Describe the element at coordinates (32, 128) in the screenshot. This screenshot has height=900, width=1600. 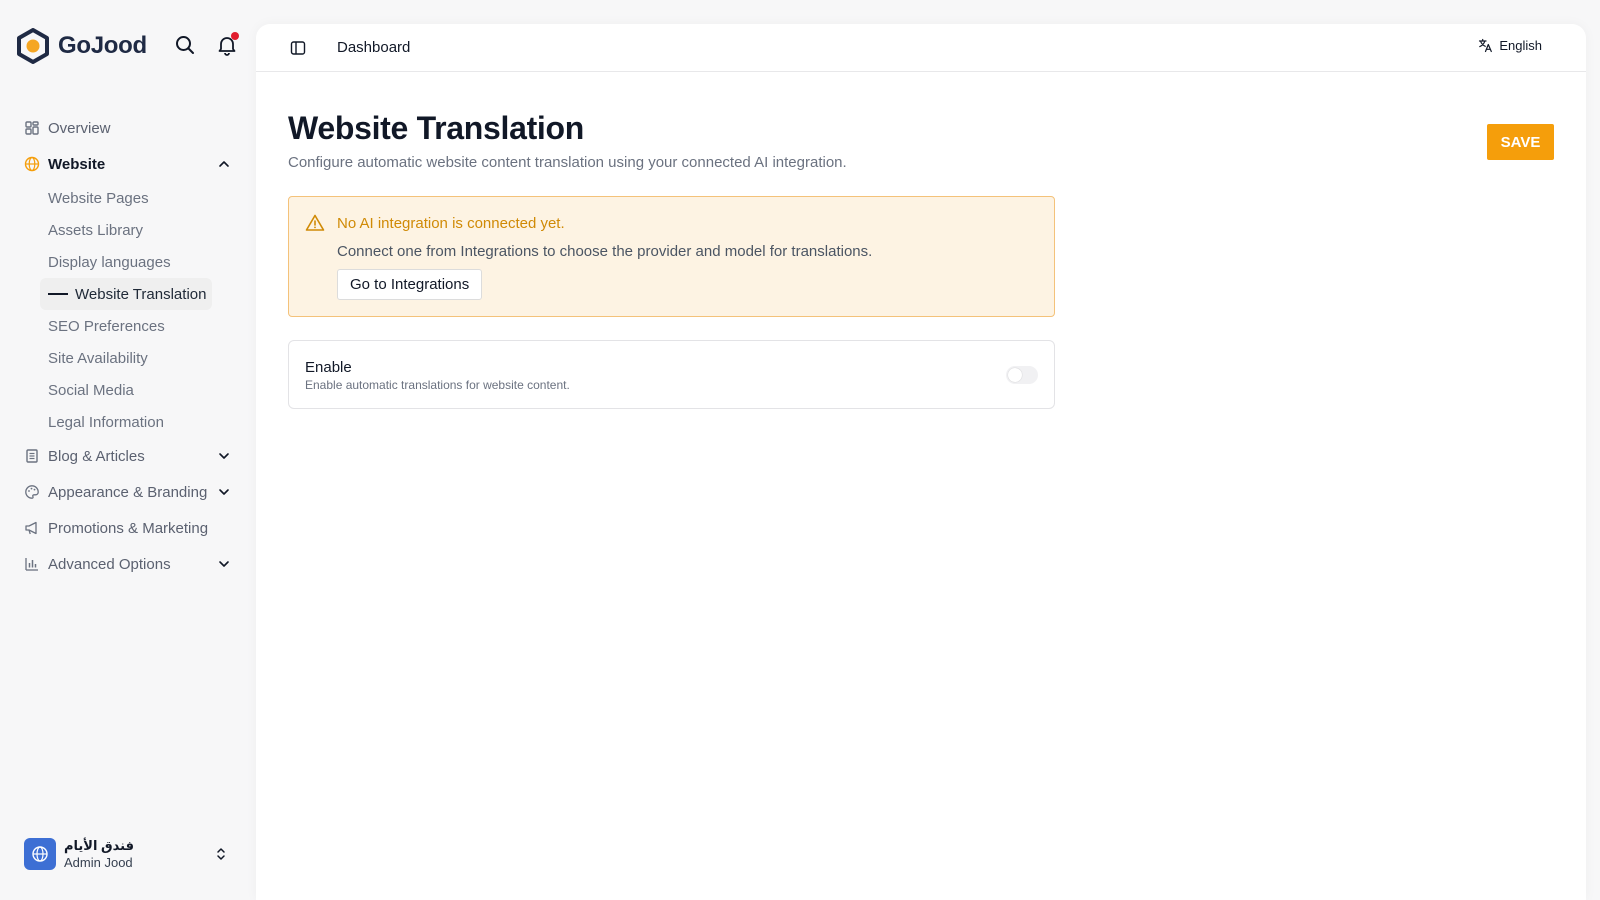
I see `grid-icon` at that location.